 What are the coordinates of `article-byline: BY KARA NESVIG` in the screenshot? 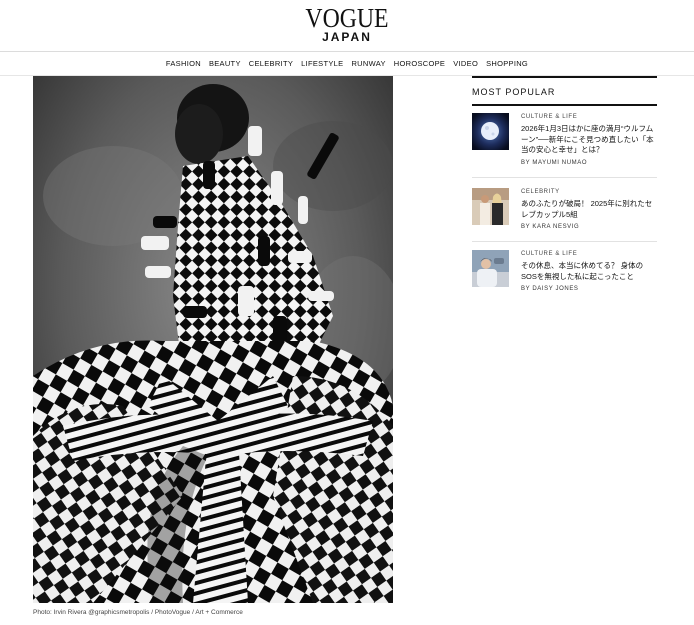 It's located at (550, 227).